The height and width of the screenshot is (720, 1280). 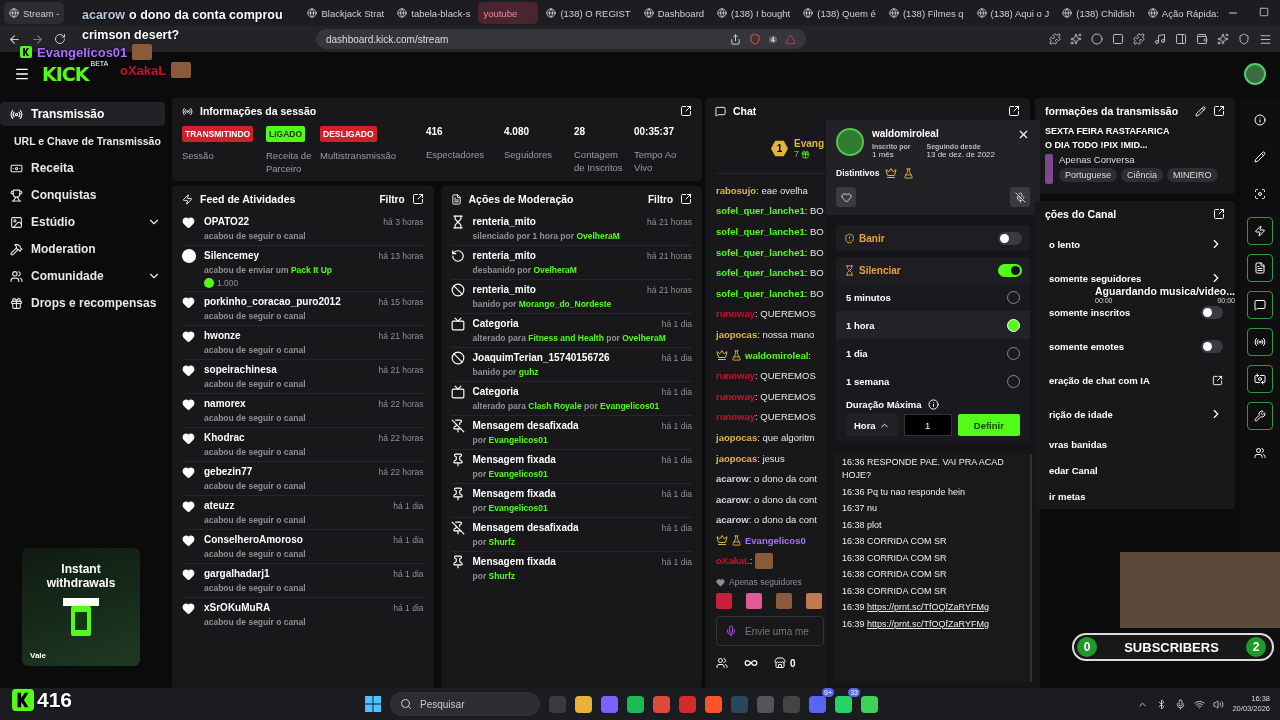 What do you see at coordinates (346, 13) in the screenshot?
I see `browser-tab: Blackjack Strat` at bounding box center [346, 13].